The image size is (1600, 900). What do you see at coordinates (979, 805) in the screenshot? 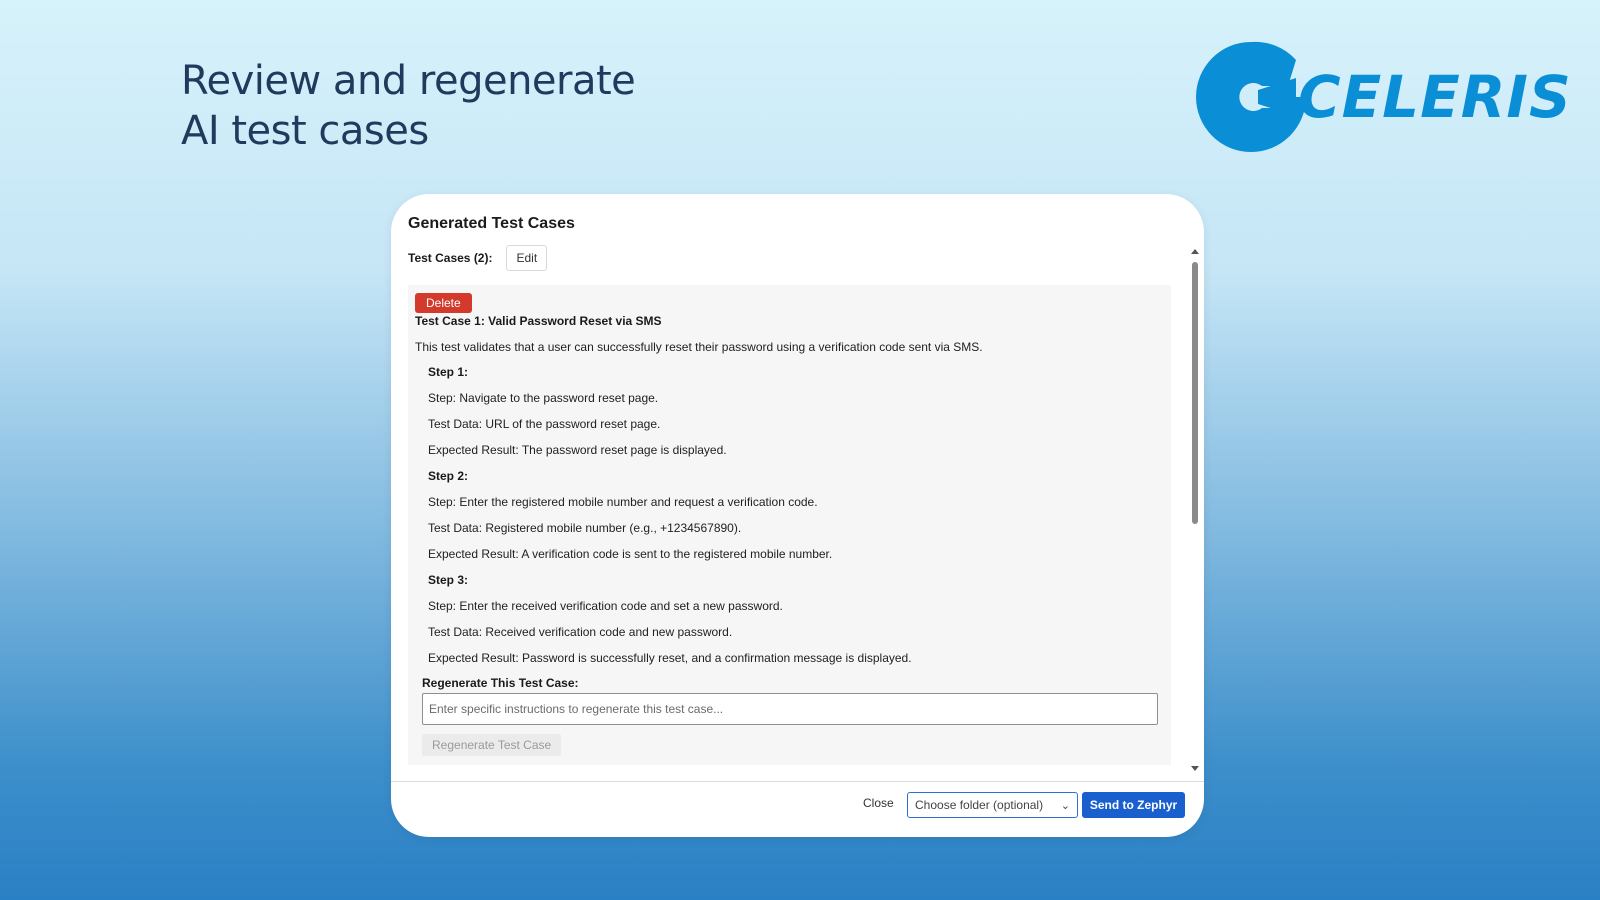
I see `folder-select-value: Choose folder (optional)` at bounding box center [979, 805].